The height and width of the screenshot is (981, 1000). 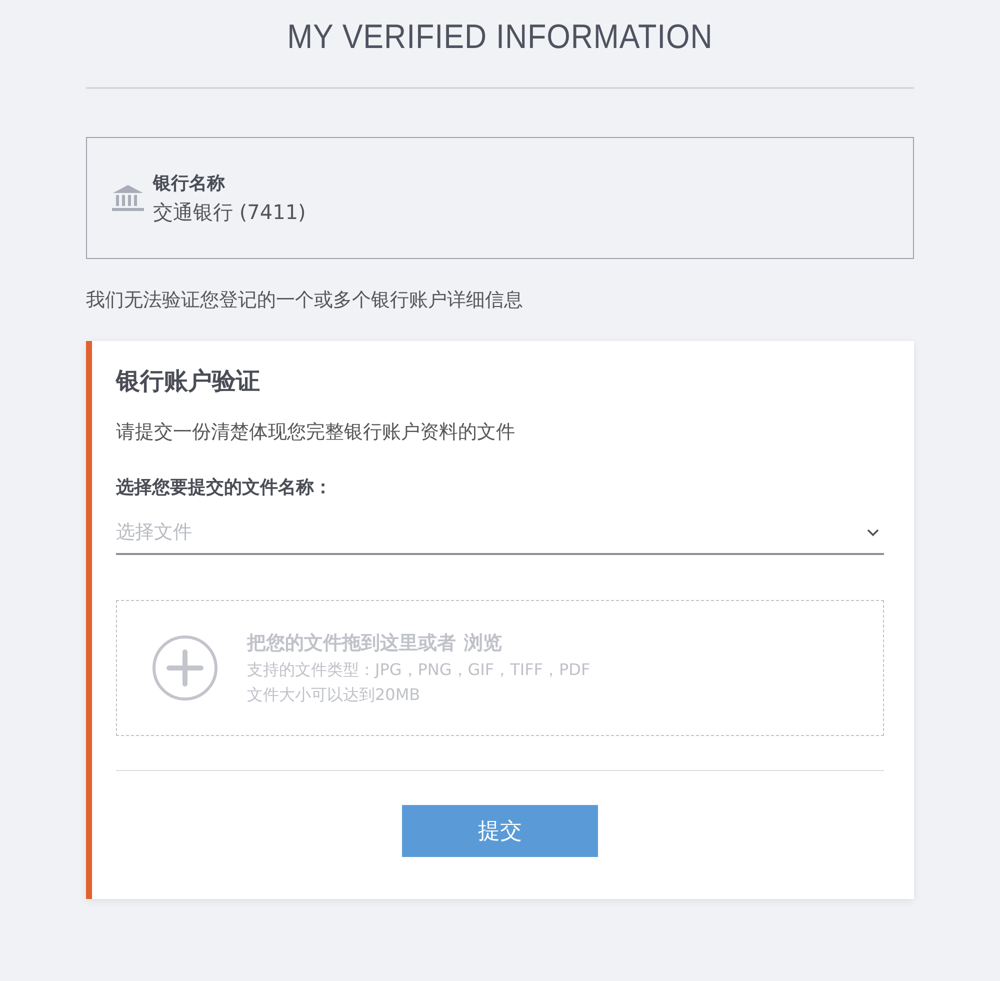 I want to click on file-types-text: 支持的文件类型：JPG，PNG，GIF，TIFF，PDF, so click(x=418, y=670).